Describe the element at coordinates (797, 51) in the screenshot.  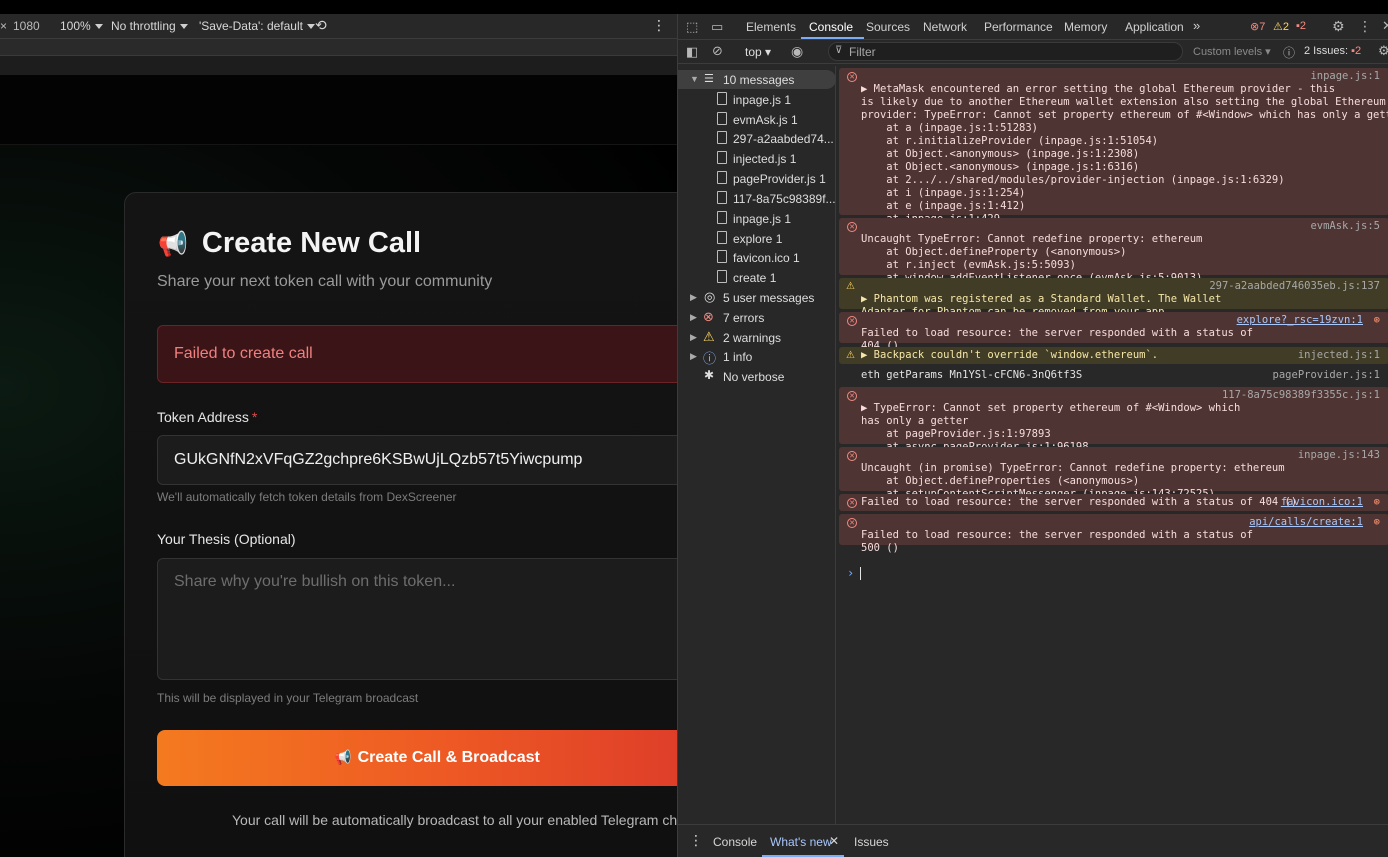
I see `live-expression-eye-icon: ◉` at that location.